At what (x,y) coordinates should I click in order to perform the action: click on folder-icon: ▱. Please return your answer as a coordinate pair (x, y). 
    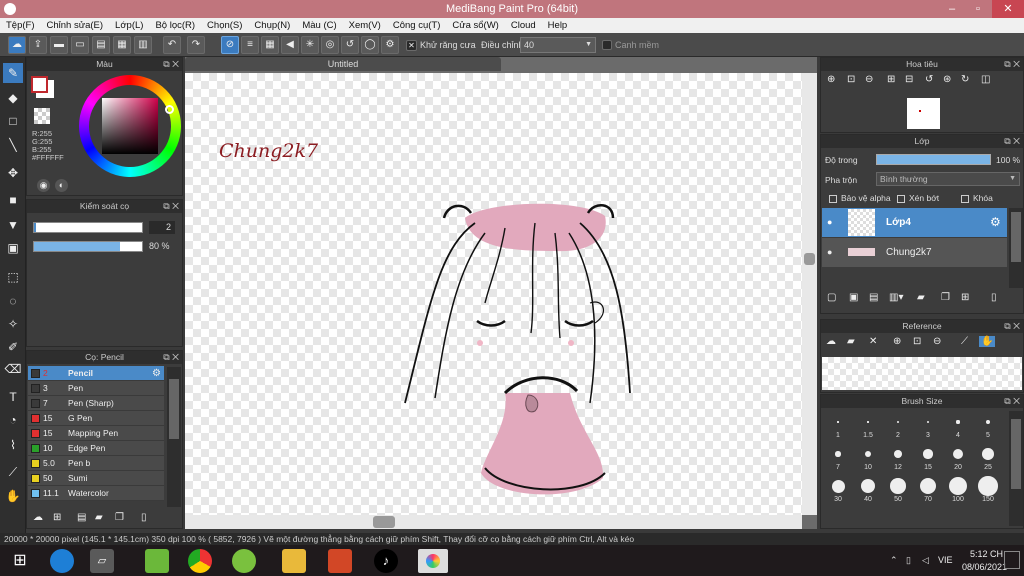
    Looking at the image, I should click on (102, 561).